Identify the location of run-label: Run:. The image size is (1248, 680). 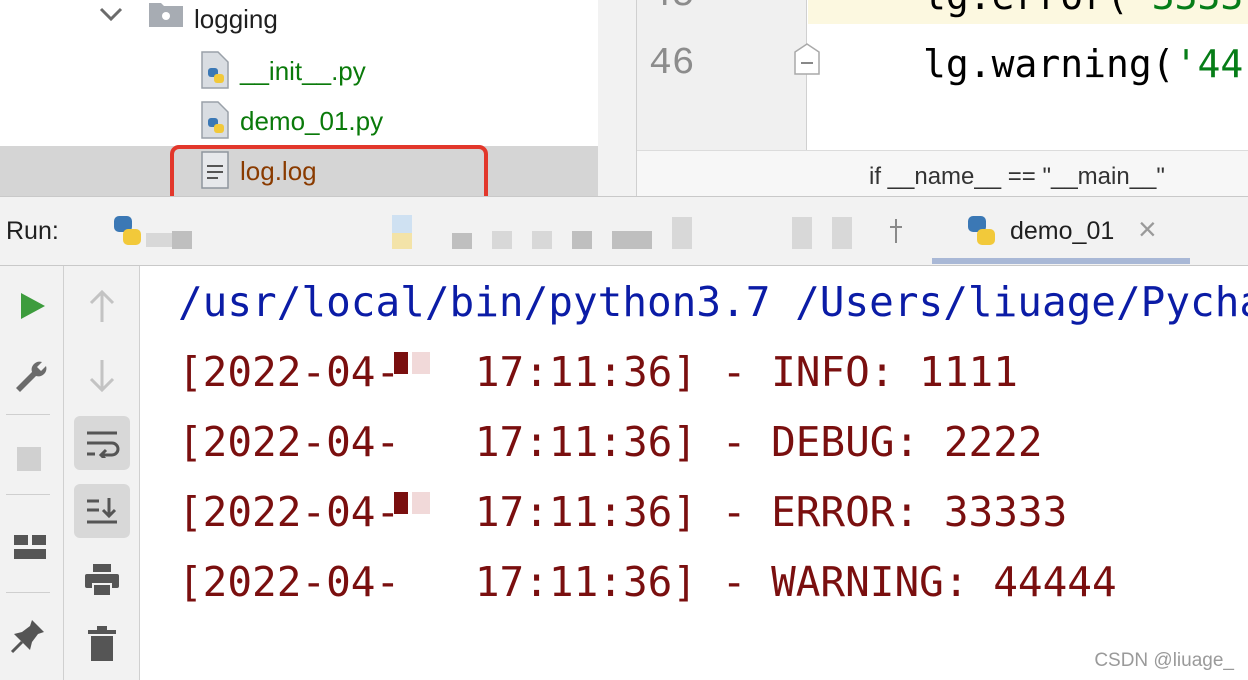
(32, 231).